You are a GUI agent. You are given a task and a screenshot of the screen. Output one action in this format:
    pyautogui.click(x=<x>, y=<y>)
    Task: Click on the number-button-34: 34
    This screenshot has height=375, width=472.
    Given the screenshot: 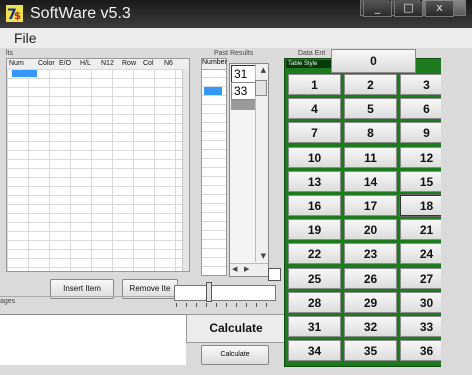 What is the action you would take?
    pyautogui.click(x=314, y=351)
    